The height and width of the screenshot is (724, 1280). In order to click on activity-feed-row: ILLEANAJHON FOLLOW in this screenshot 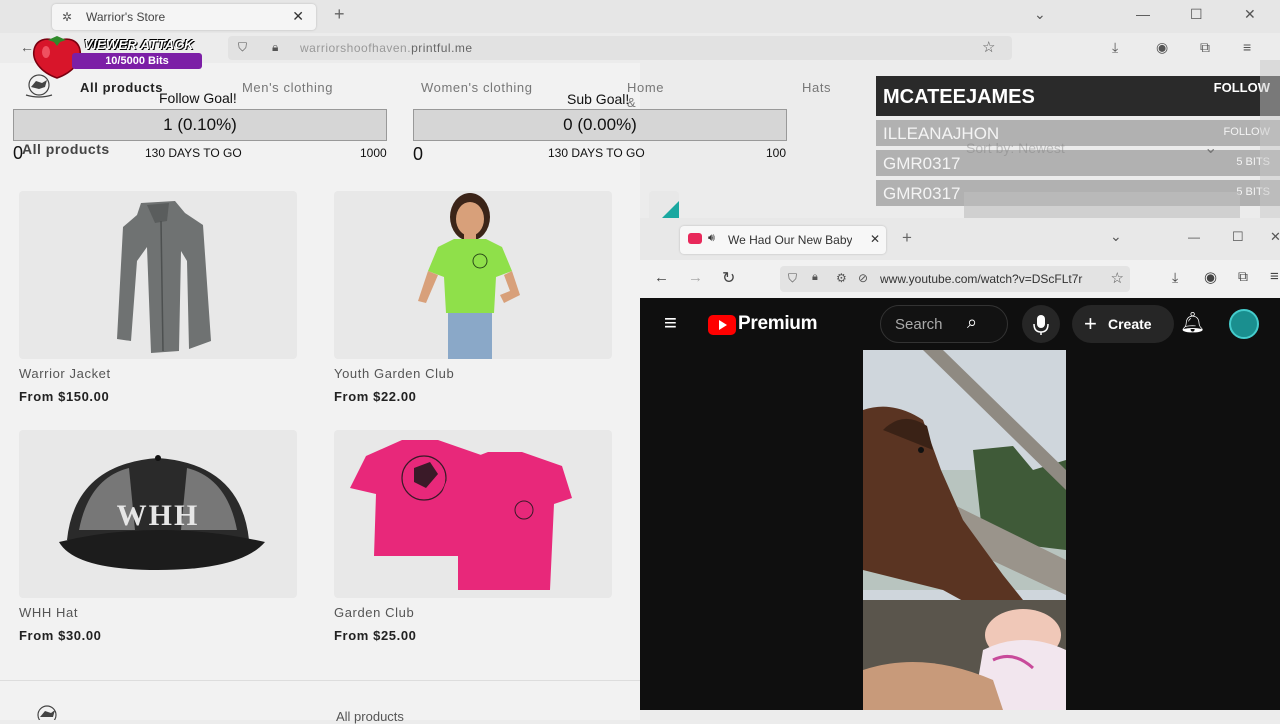, I will do `click(1078, 133)`.